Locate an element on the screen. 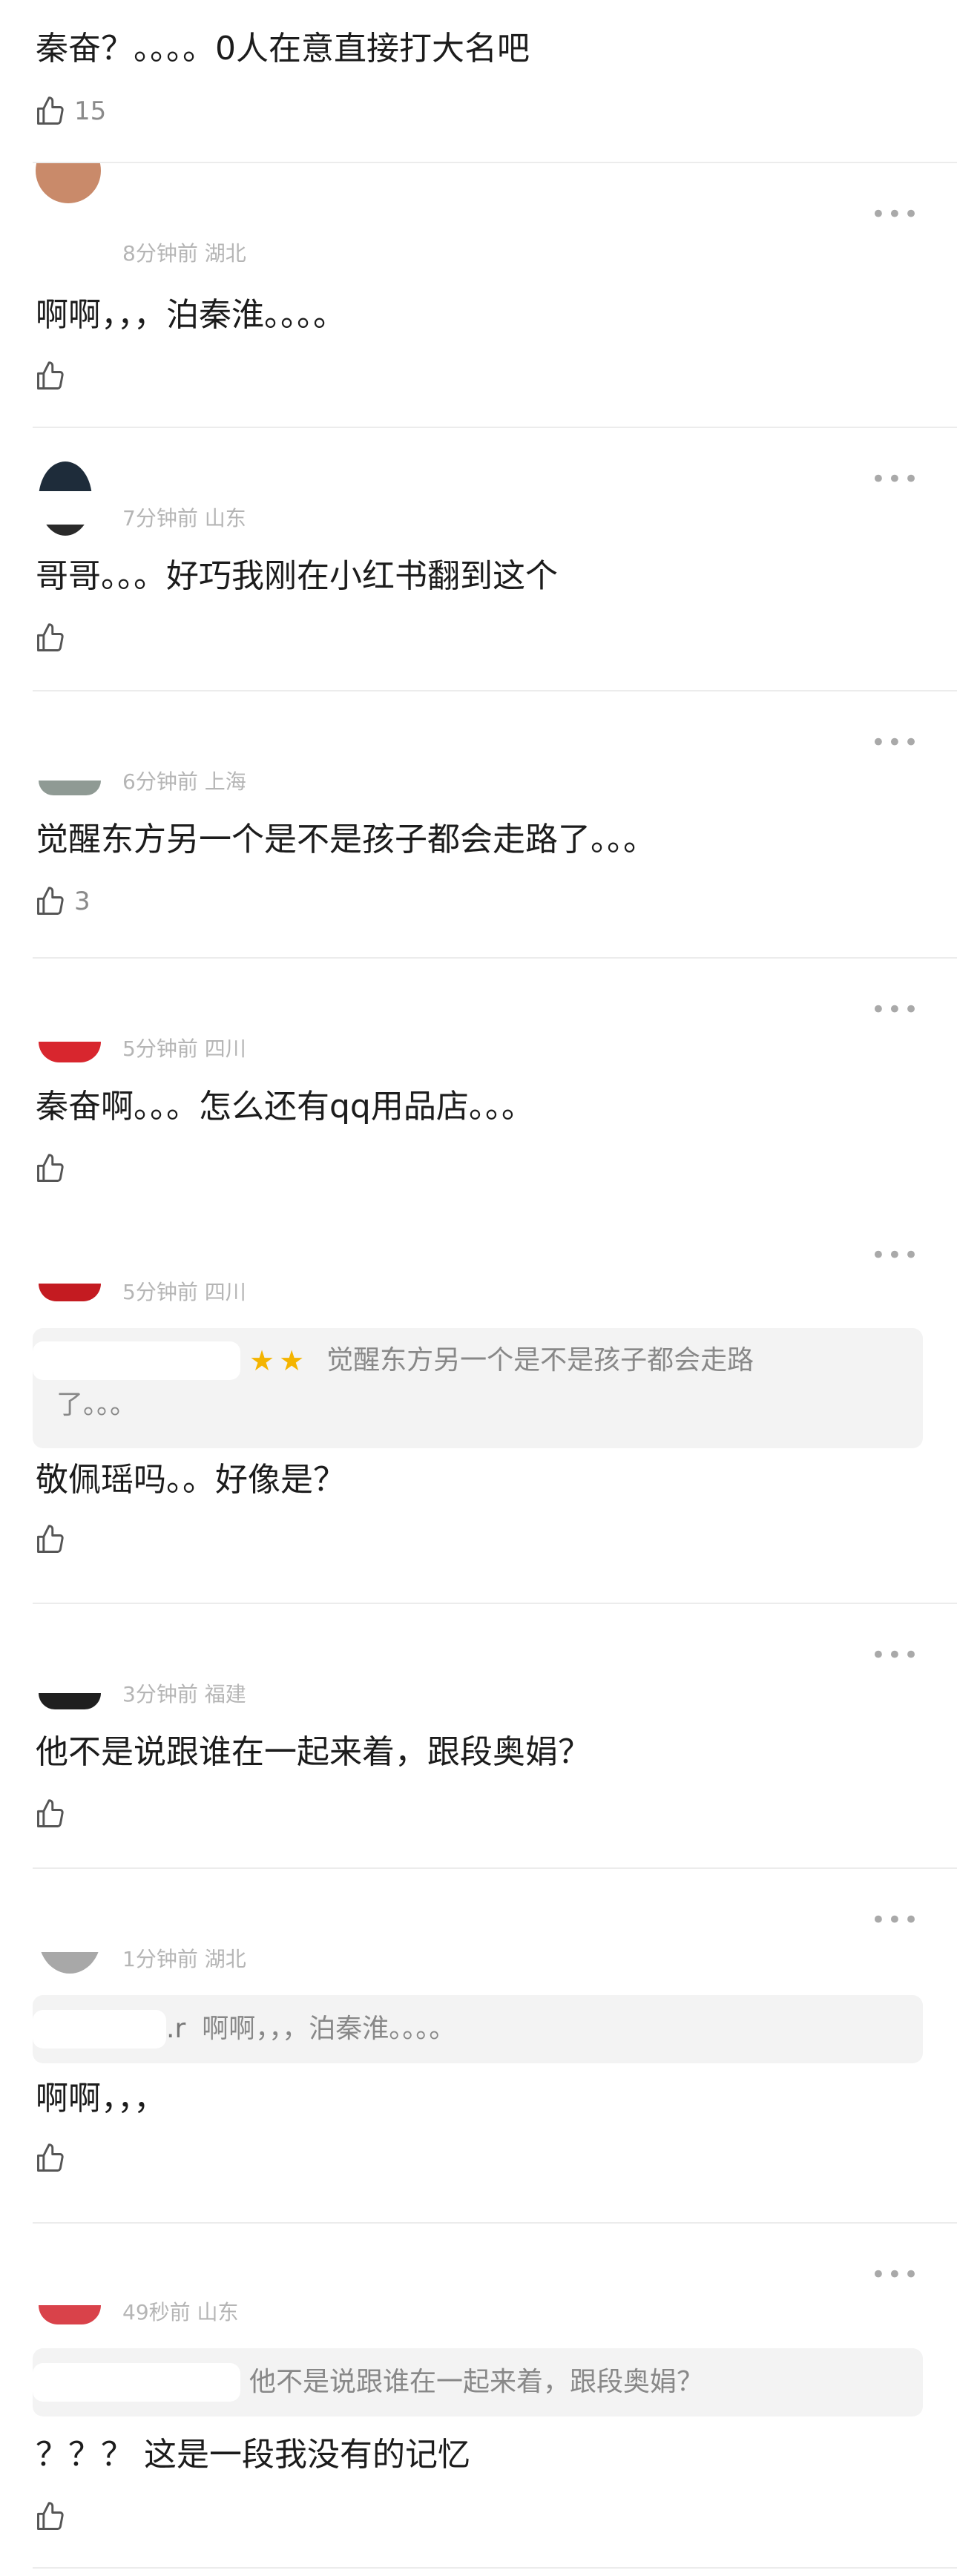 This screenshot has height=2576, width=957. quoted-username-suffix: .r is located at coordinates (176, 2029).